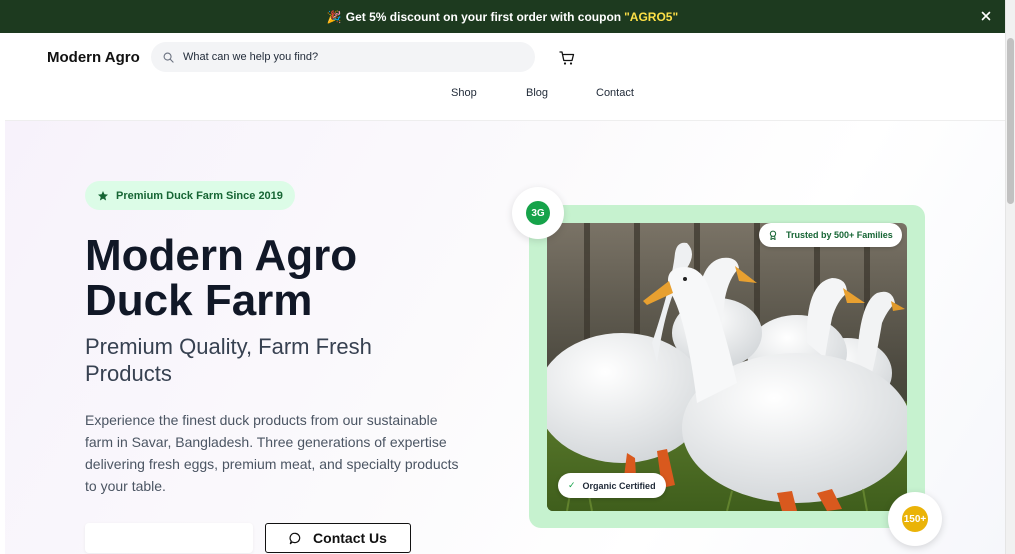 The width and height of the screenshot is (1015, 554). Describe the element at coordinates (93, 57) in the screenshot. I see `brand-logo: Modern Agro` at that location.